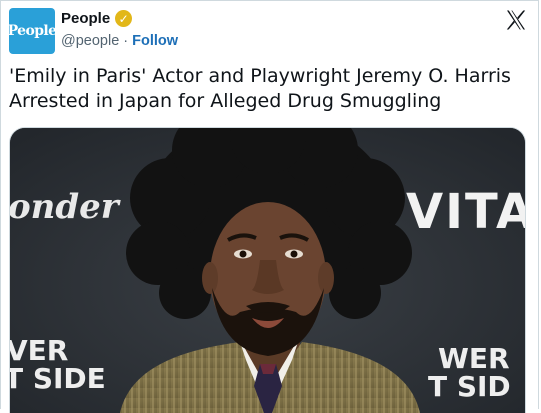 This screenshot has height=413, width=541. I want to click on handle-line: @people · Follow, so click(119, 41).